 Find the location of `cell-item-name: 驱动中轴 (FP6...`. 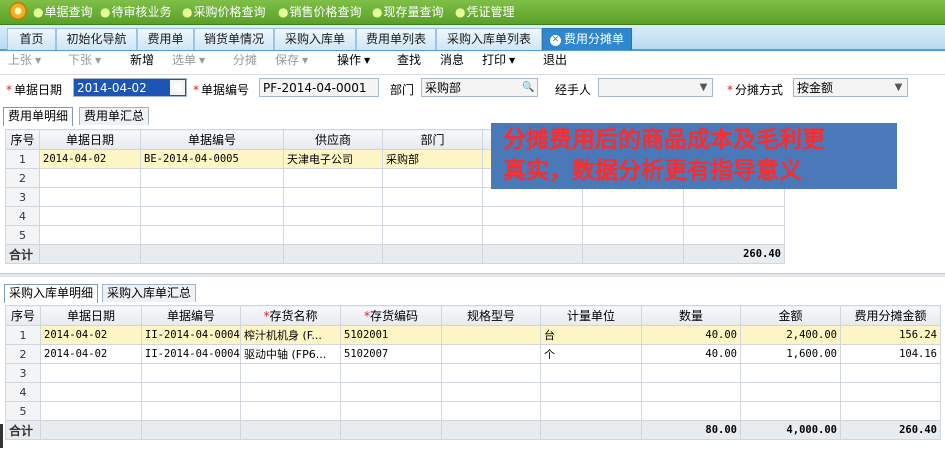

cell-item-name: 驱动中轴 (FP6... is located at coordinates (290, 354).